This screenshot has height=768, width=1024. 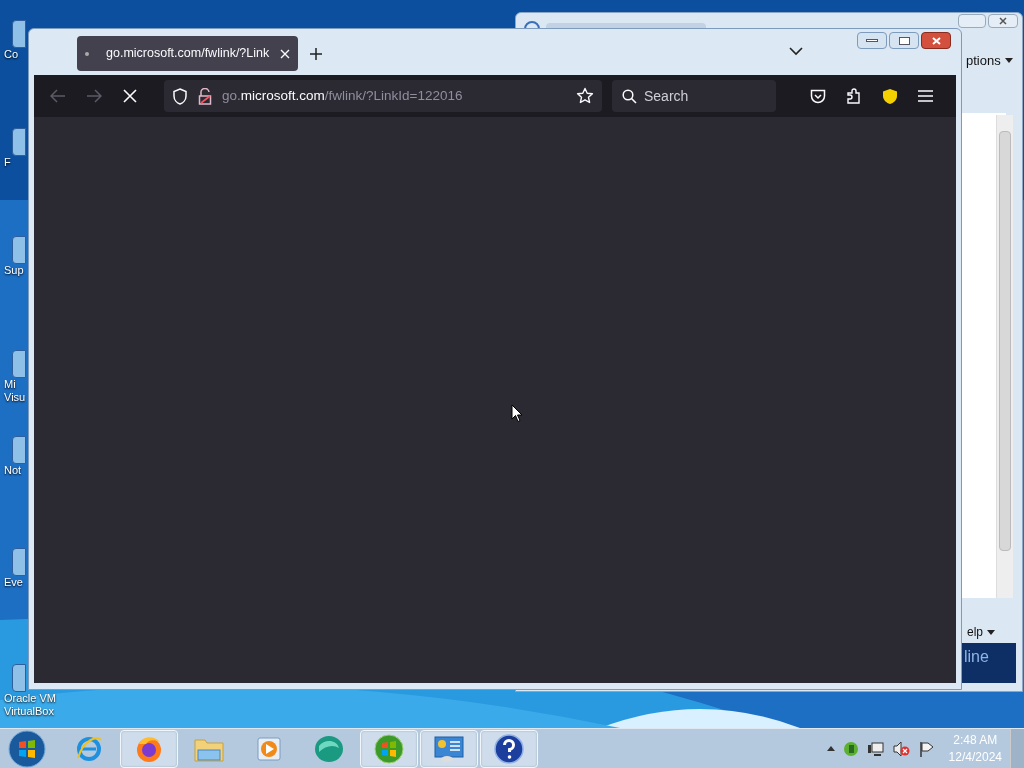 I want to click on shield-extension-icon, so click(x=890, y=96).